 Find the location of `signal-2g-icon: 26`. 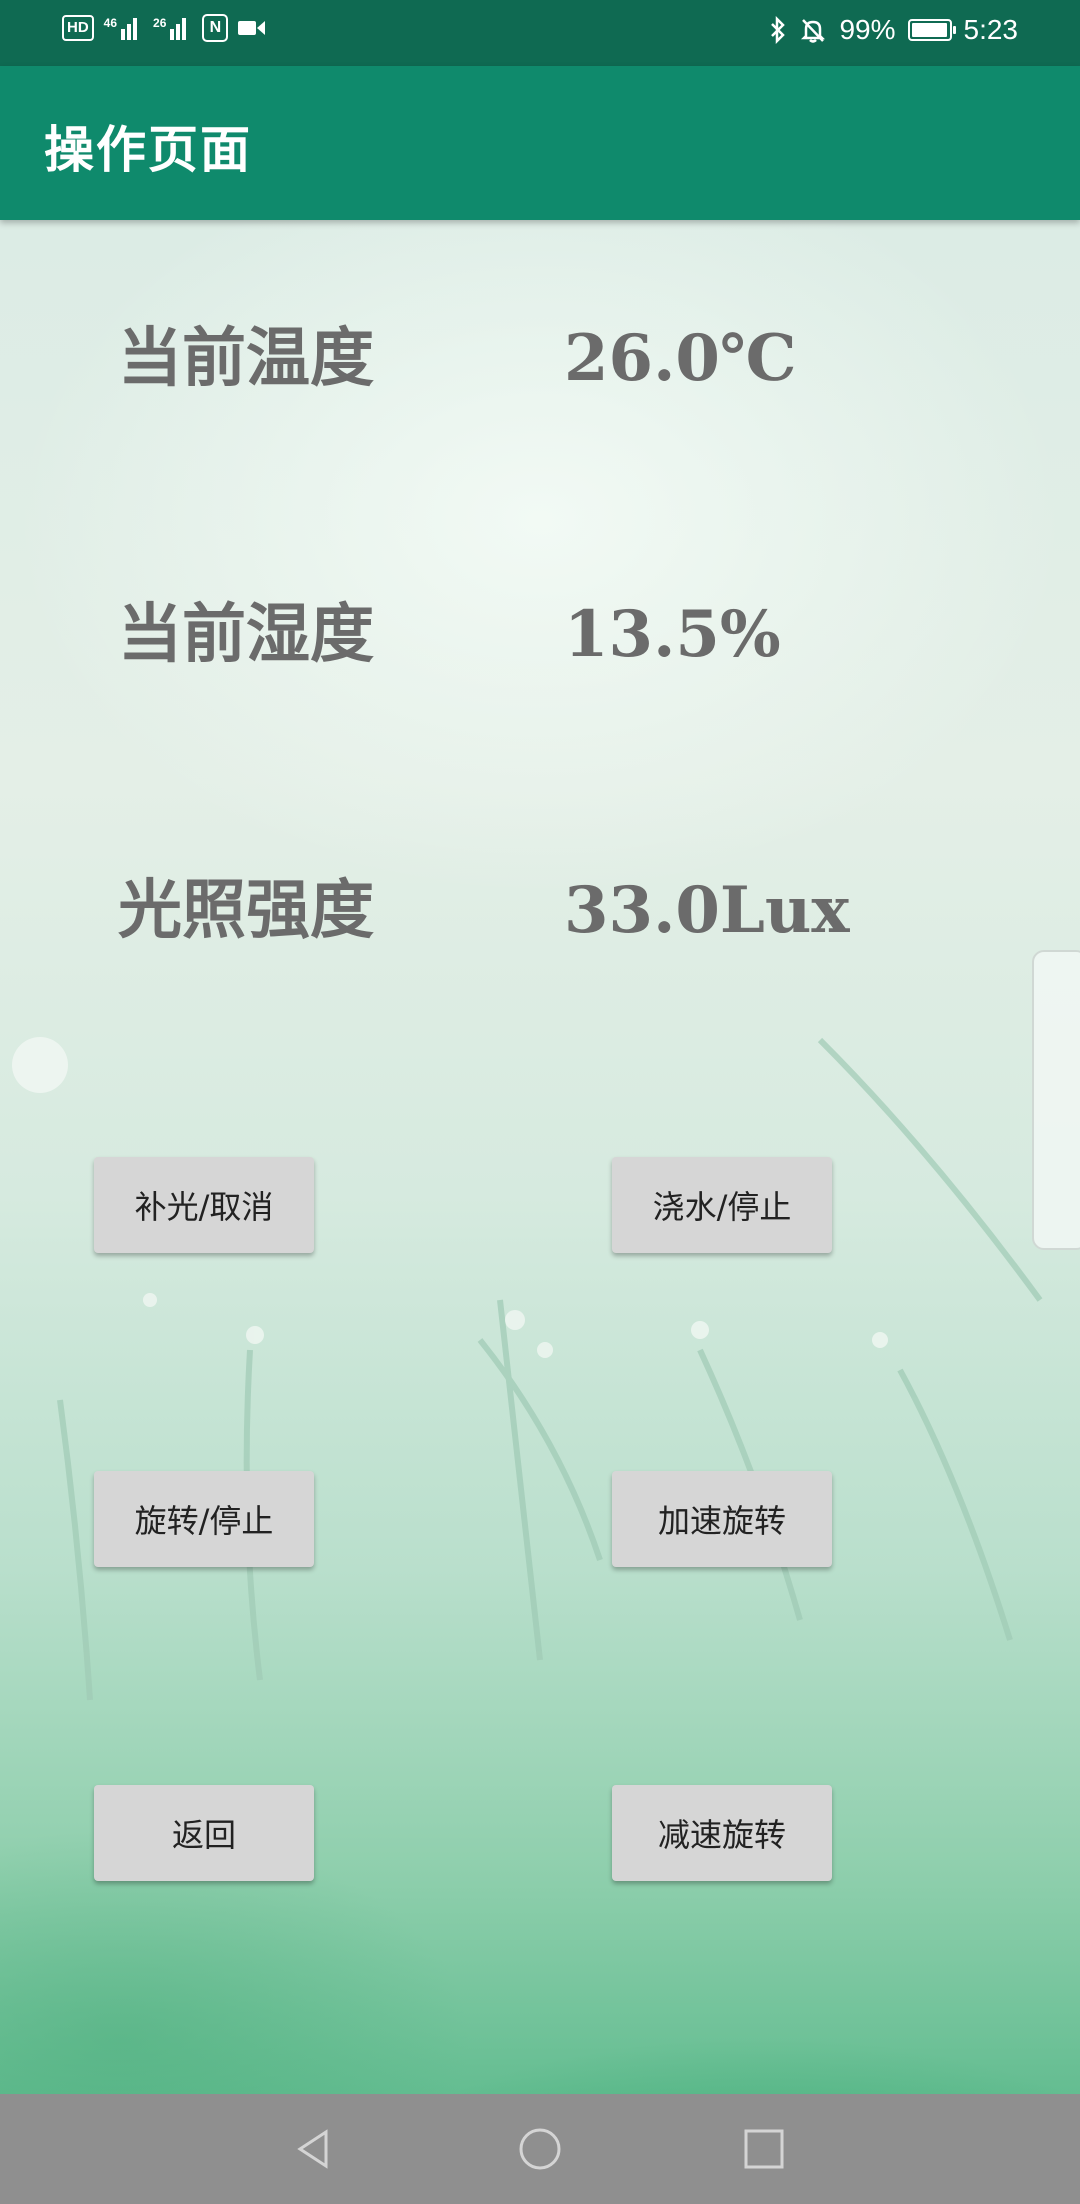

signal-2g-icon: 26 is located at coordinates (172, 28).